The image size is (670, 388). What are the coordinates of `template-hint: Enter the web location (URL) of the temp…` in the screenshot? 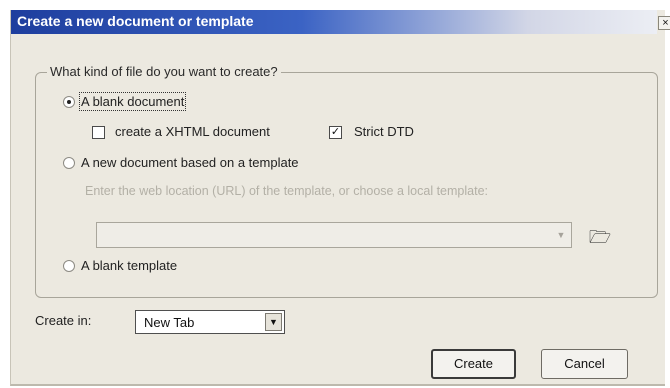 It's located at (286, 191).